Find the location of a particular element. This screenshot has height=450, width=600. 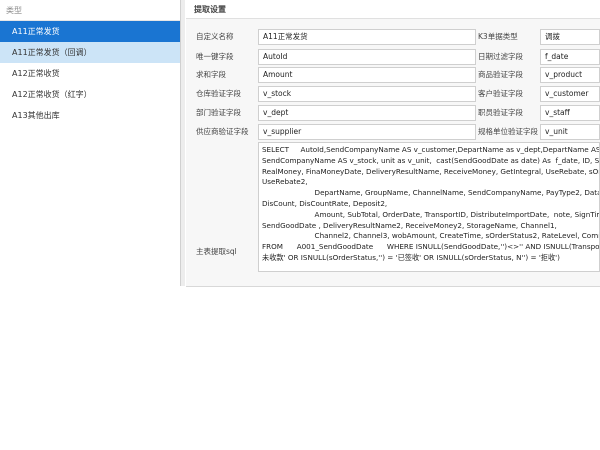

custom-name-input: A11正常发货 is located at coordinates (367, 37).